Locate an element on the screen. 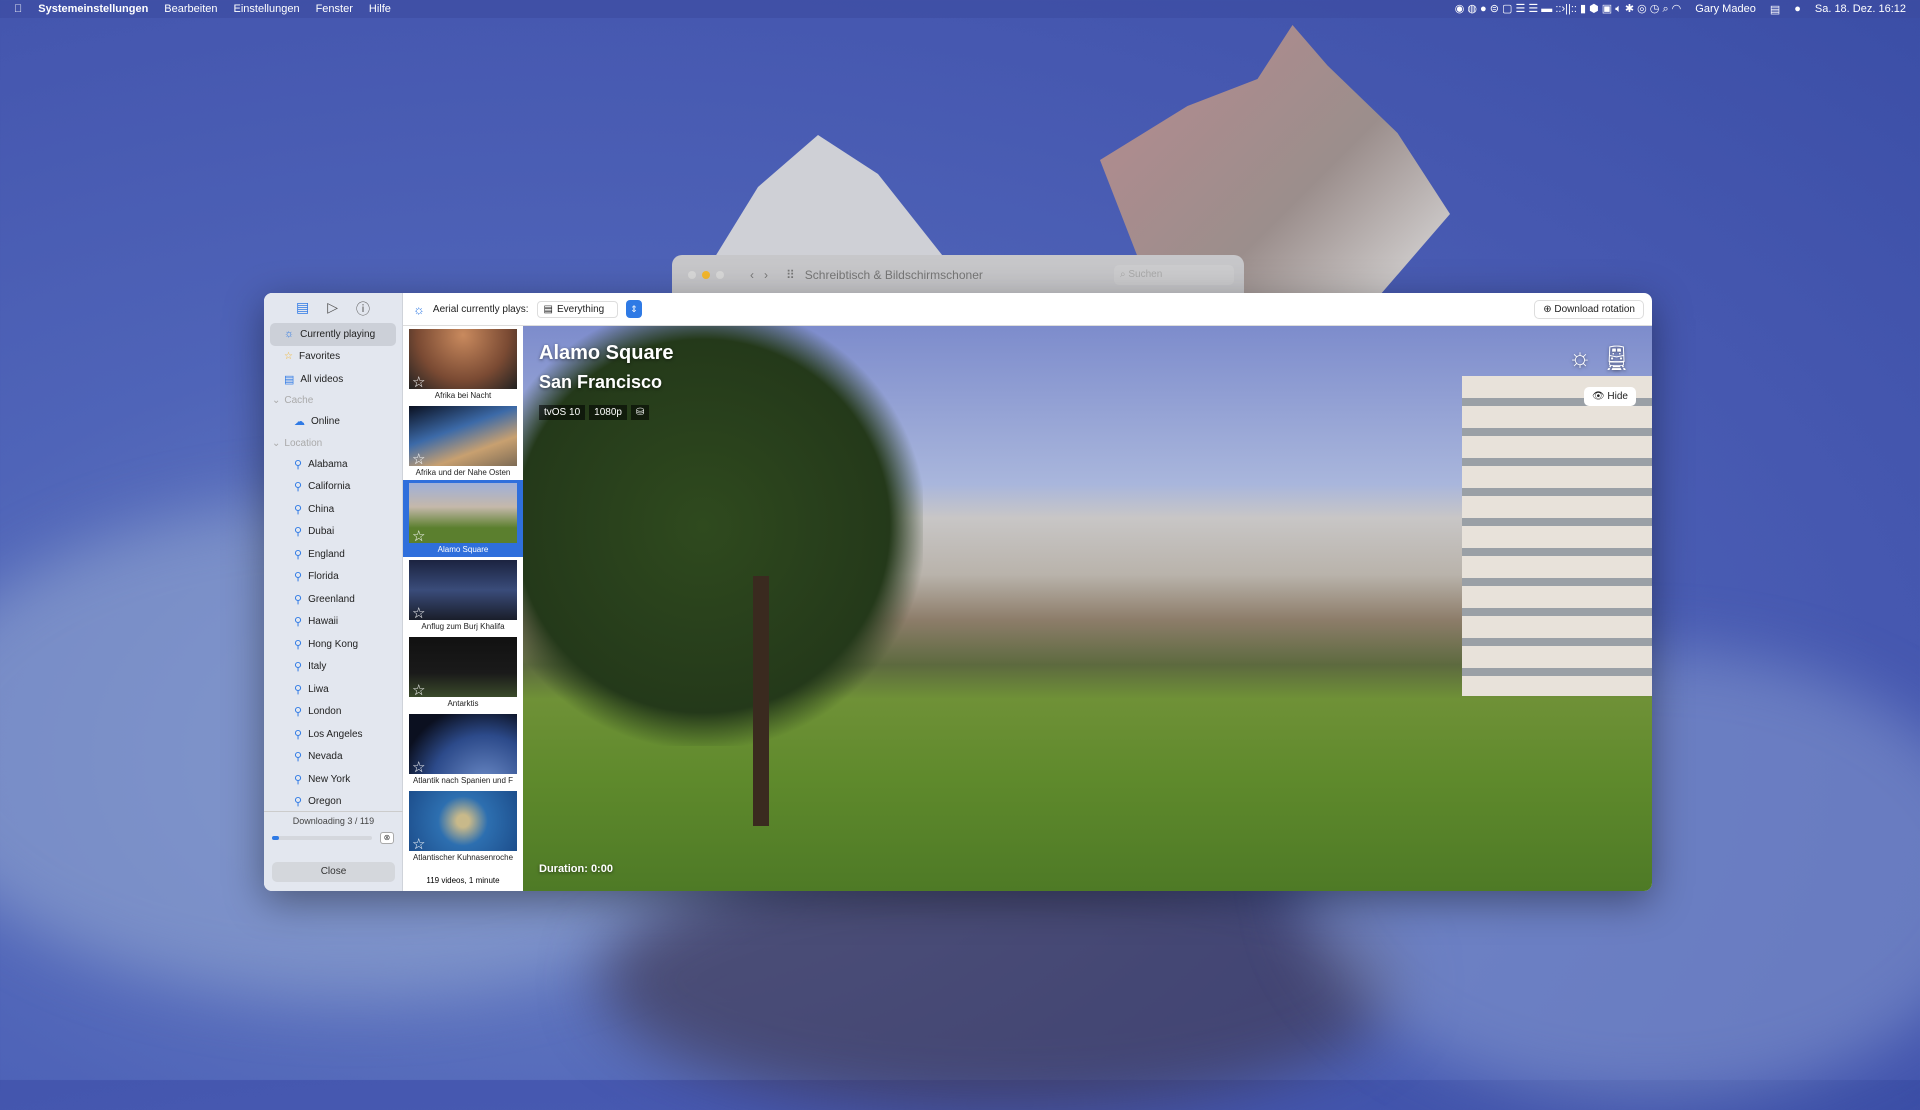  menu-fenster: Fenster is located at coordinates (334, 9).